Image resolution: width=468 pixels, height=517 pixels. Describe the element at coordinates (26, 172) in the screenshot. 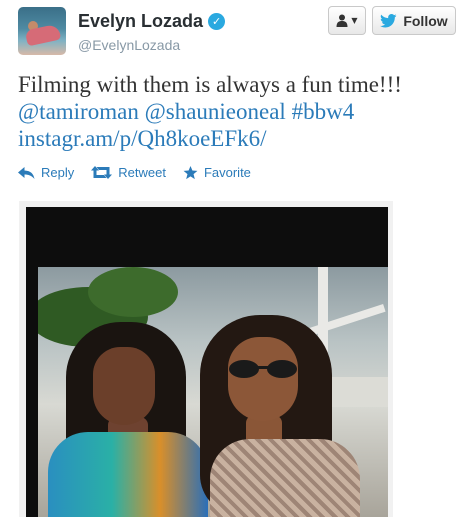

I see `reply-icon` at that location.